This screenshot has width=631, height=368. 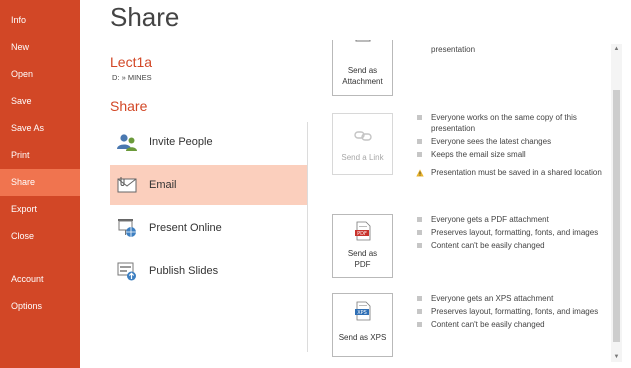 I want to click on nav-item-share: Share, so click(x=40, y=182).